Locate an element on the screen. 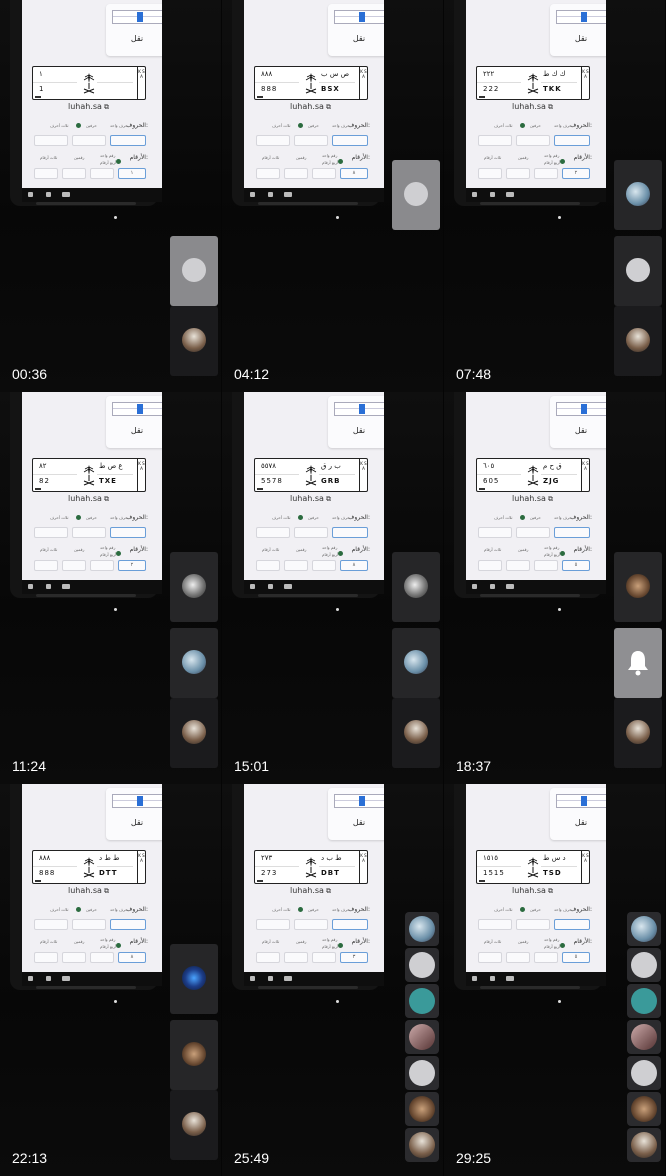 The width and height of the screenshot is (666, 1176). number-input-1: ٣ is located at coordinates (354, 957).